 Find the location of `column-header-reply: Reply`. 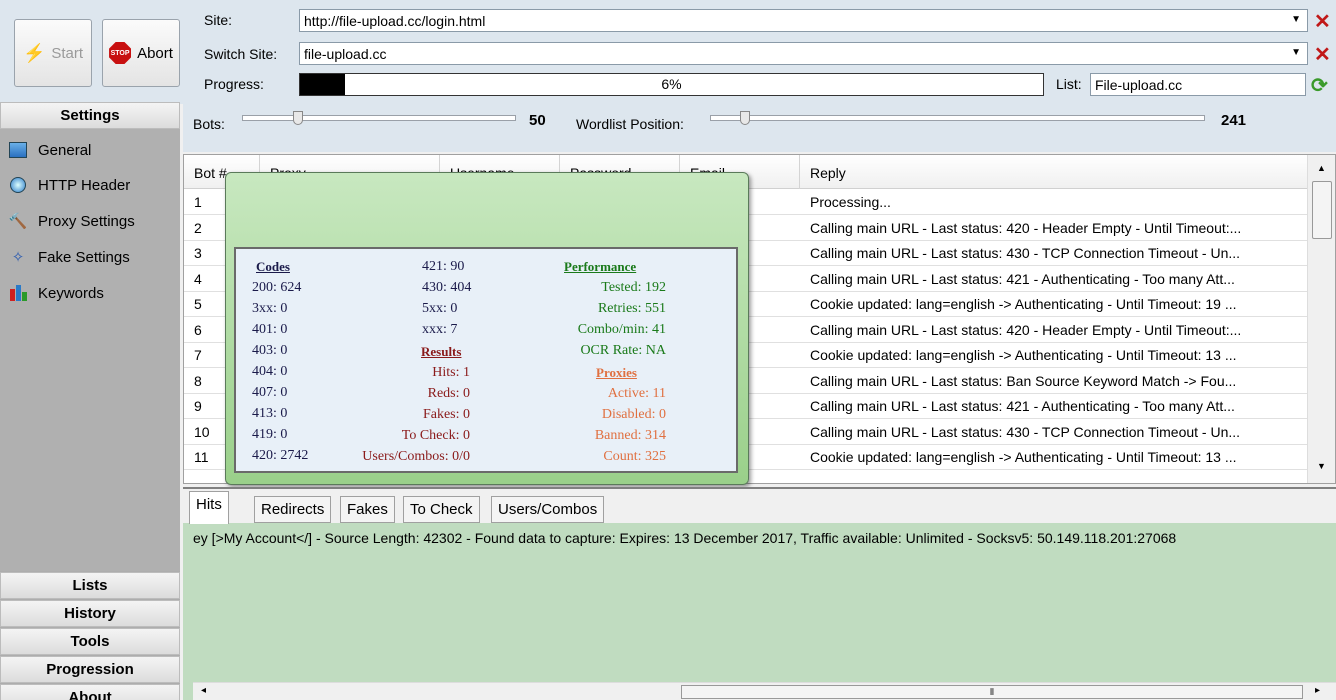

column-header-reply: Reply is located at coordinates (1055, 172).